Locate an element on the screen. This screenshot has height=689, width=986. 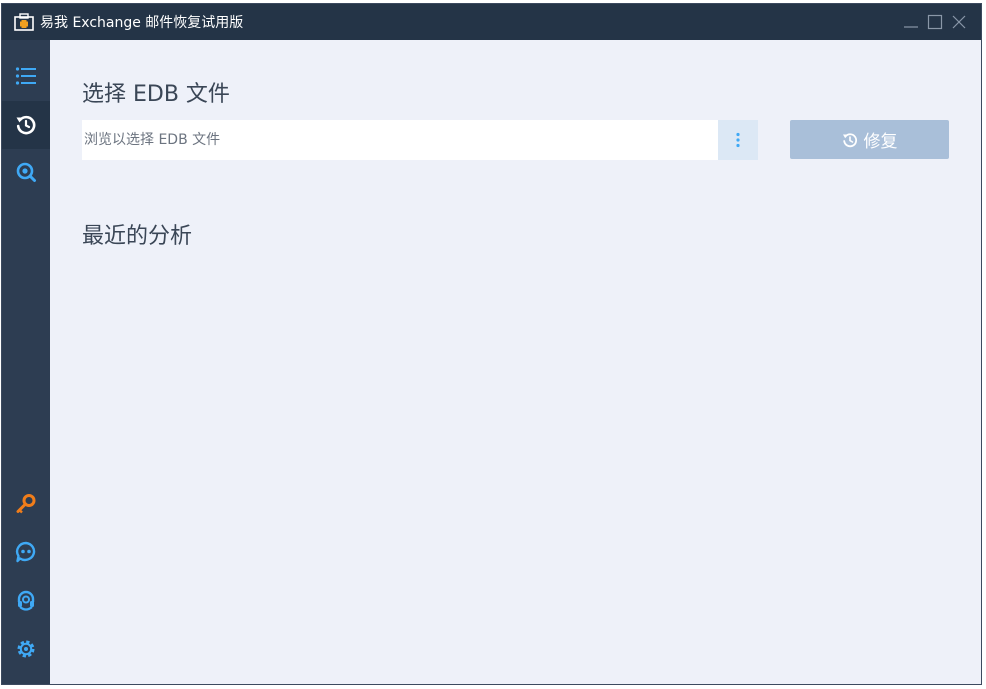
restore-icon is located at coordinates (26, 125).